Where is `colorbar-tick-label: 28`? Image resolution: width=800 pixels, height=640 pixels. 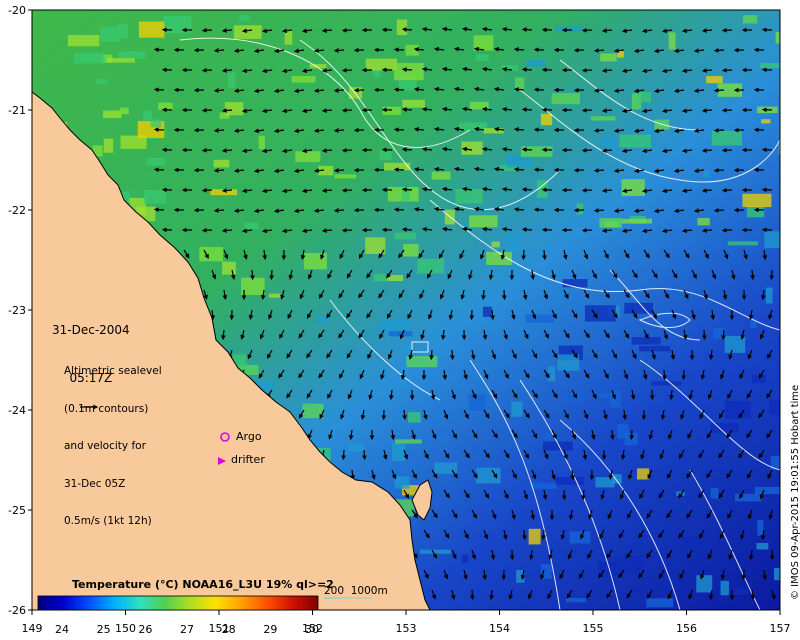 colorbar-tick-label: 28 is located at coordinates (229, 629).